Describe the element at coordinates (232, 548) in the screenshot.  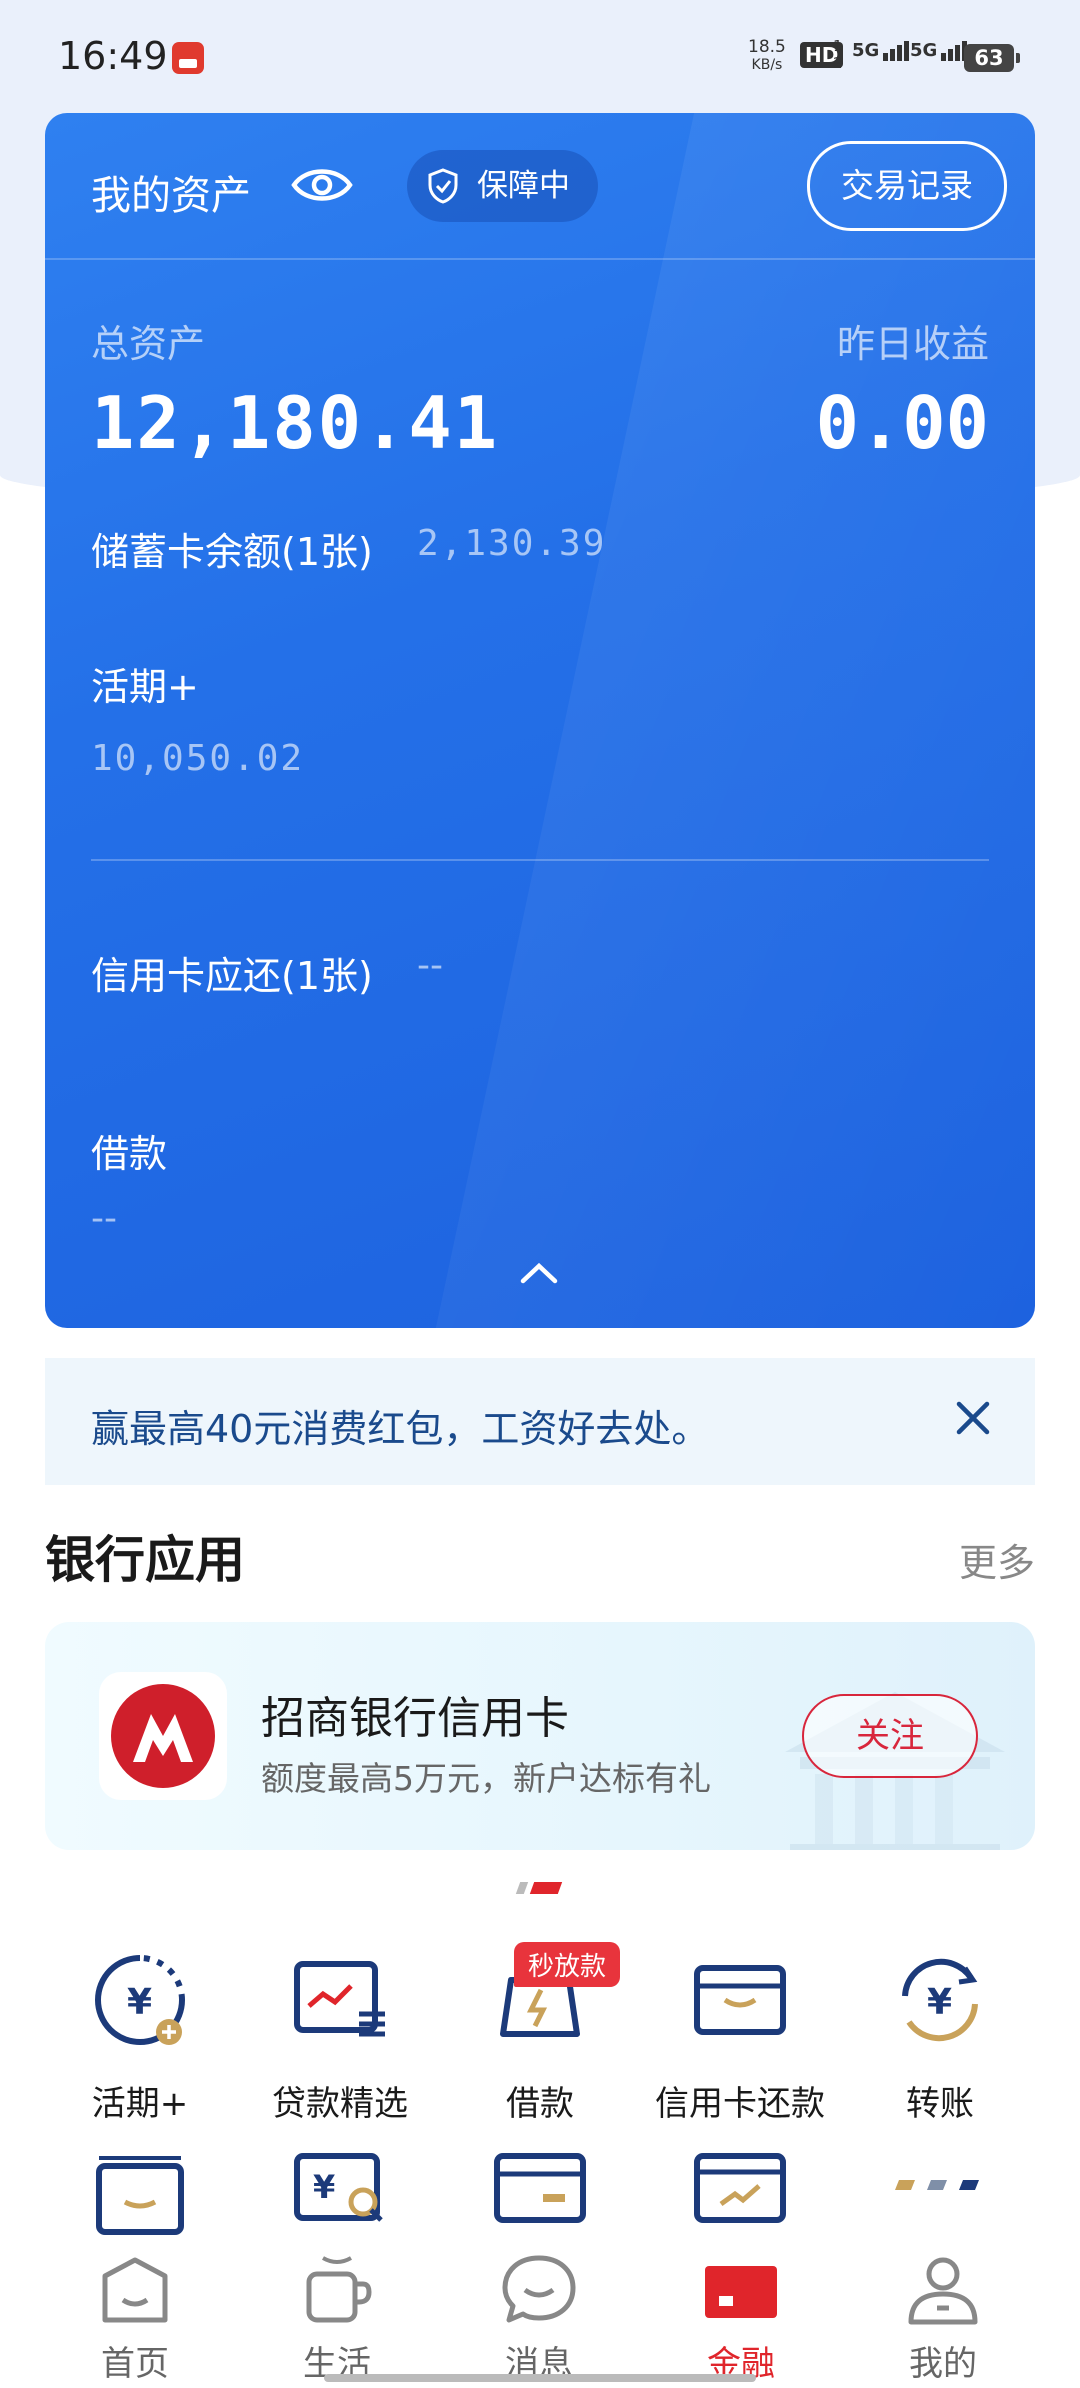
I see `debit-balance-label: 储蓄卡余额(1张)` at that location.